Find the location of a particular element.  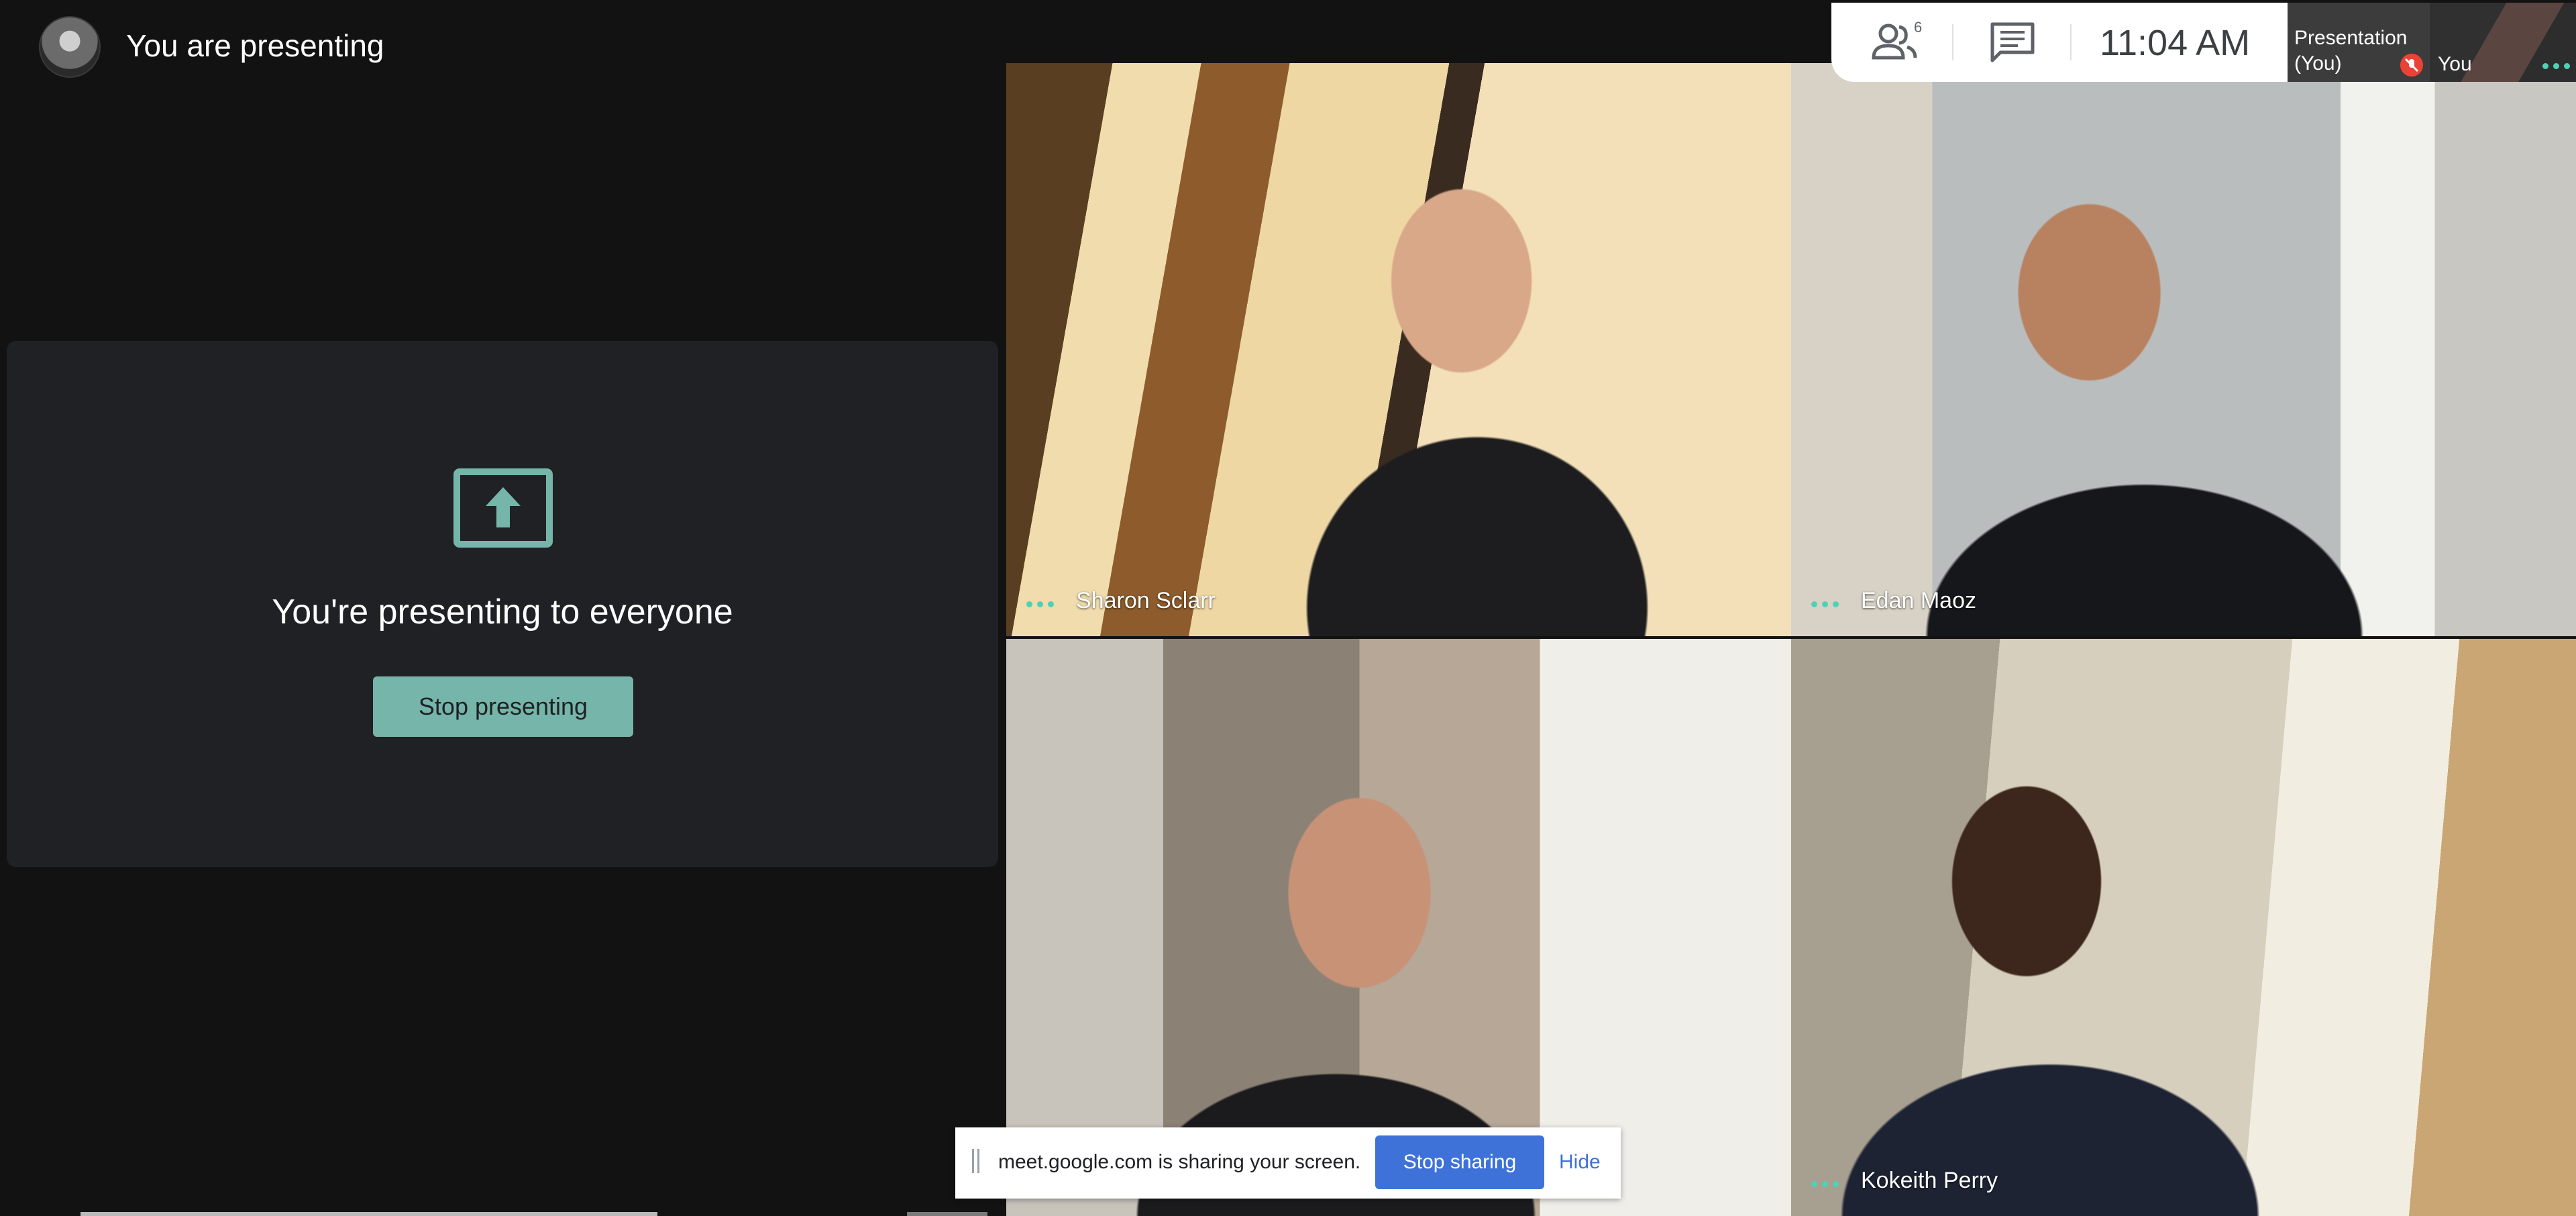

sharing-message: meet.google.com is sharing your screen. is located at coordinates (1179, 1162).